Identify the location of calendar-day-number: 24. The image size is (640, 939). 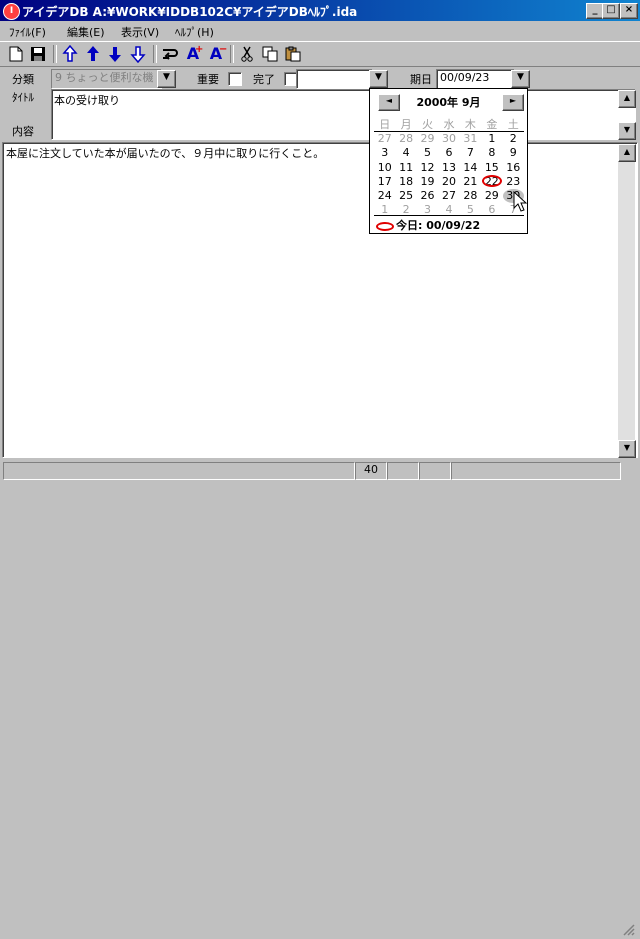
(384, 195).